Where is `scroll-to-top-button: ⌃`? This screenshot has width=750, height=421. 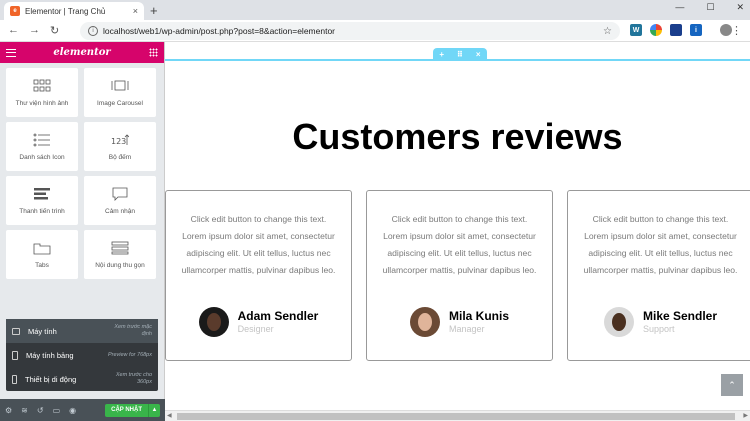
scroll-to-top-button: ⌃ is located at coordinates (732, 385).